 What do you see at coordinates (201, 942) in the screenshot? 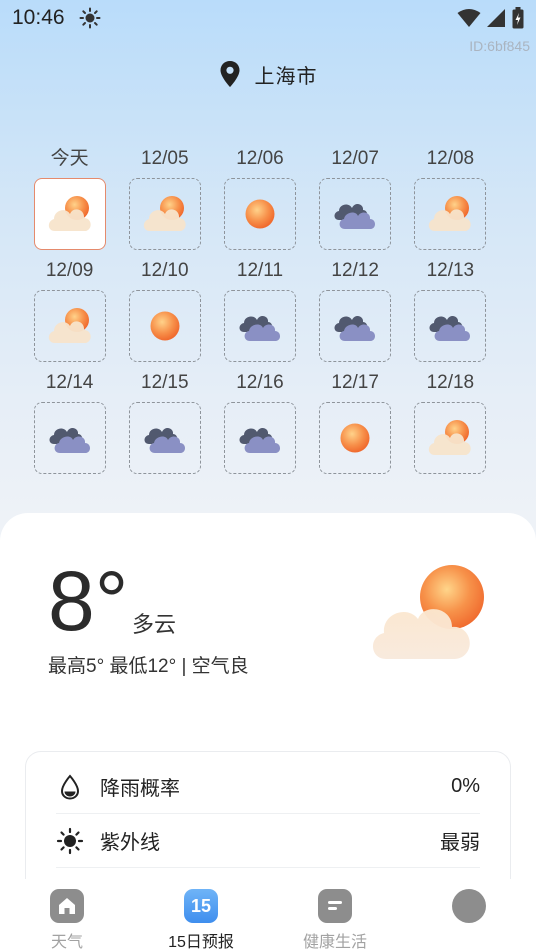
I see `nav-forecast-label: 15日预报` at bounding box center [201, 942].